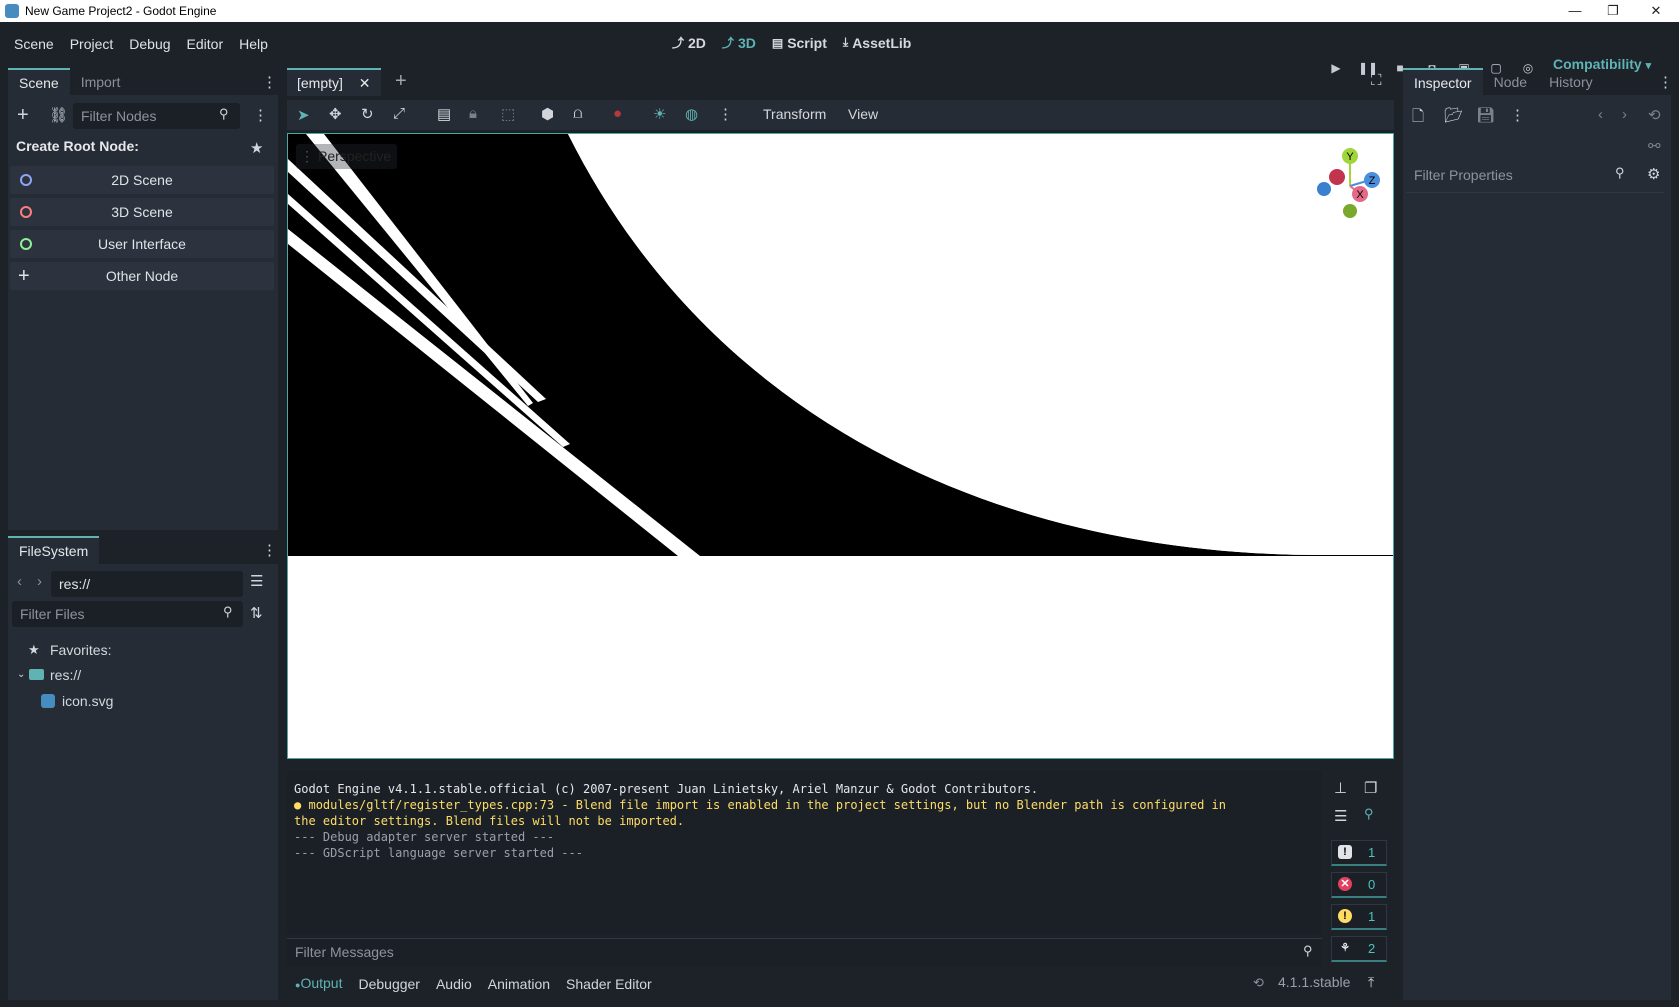  What do you see at coordinates (1359, 853) in the screenshot?
I see `messages-filter-toggle: ! 1` at bounding box center [1359, 853].